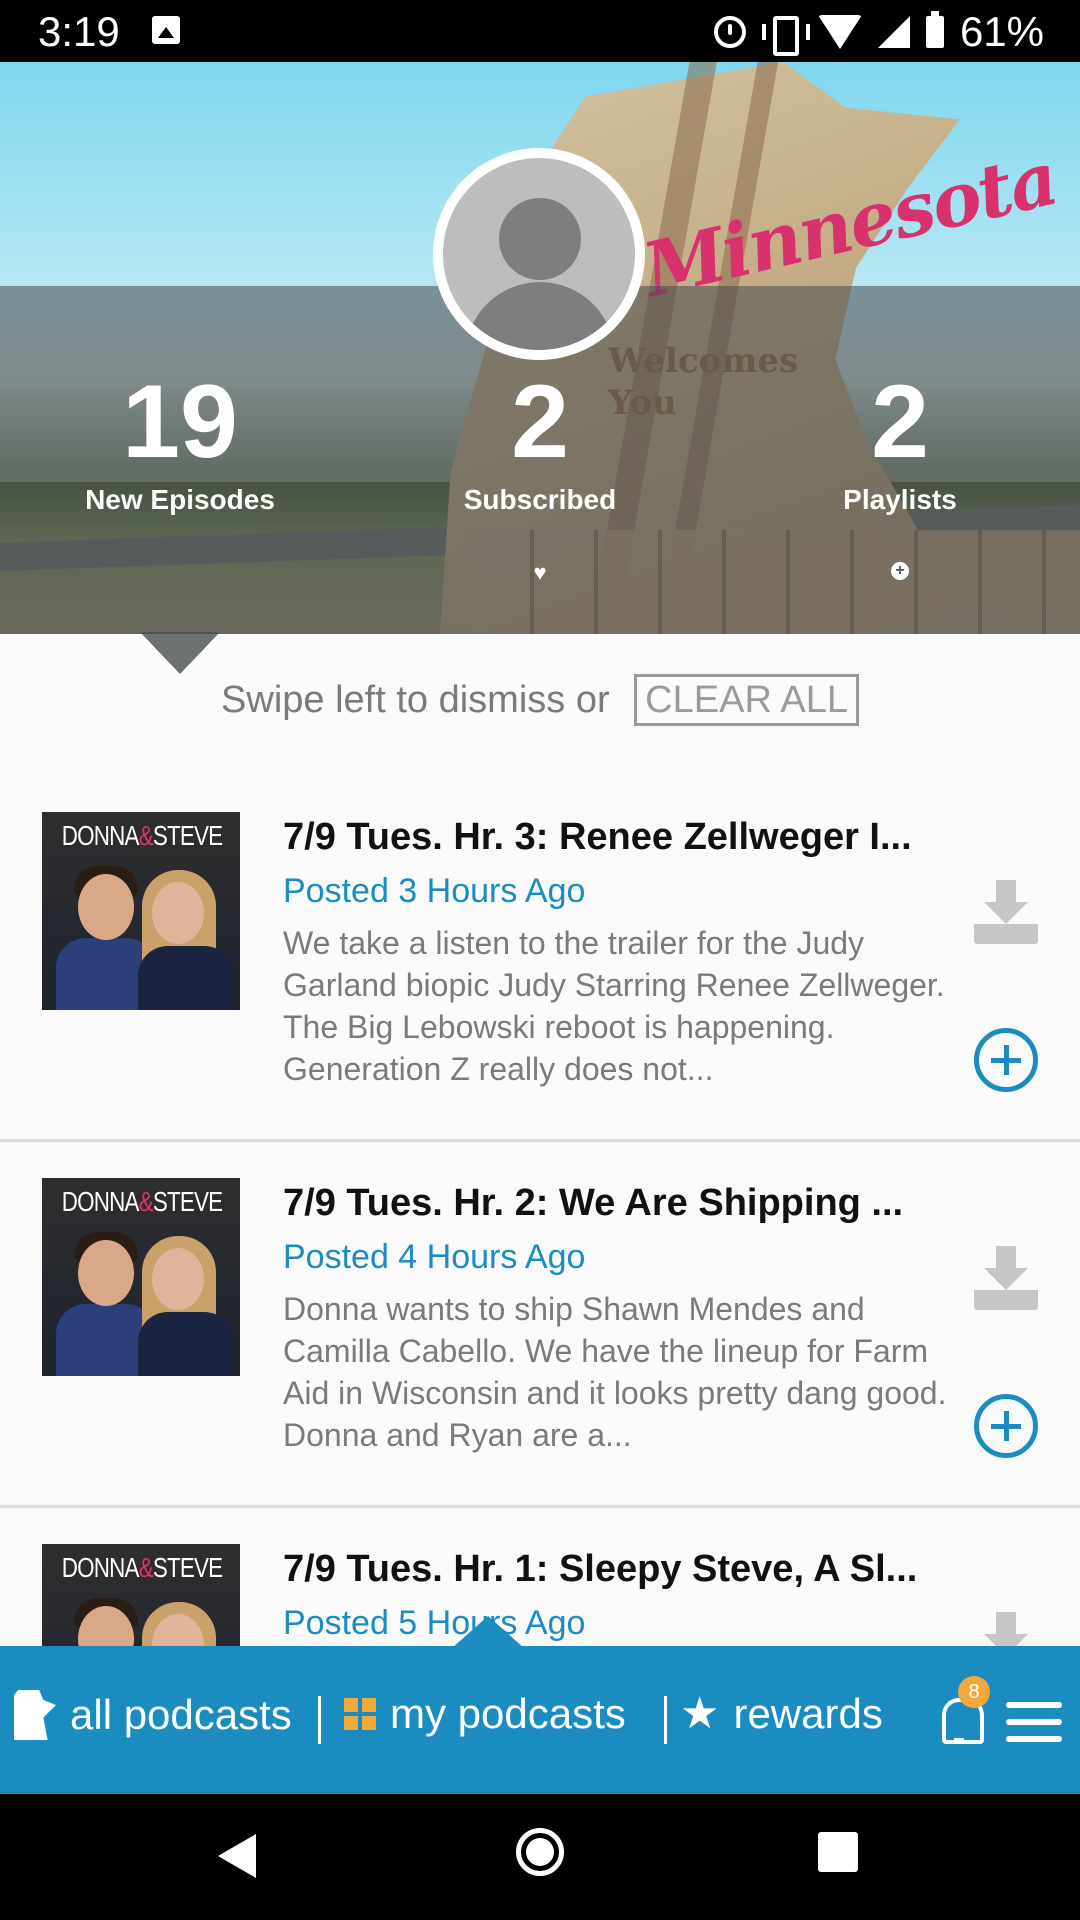 The image size is (1080, 1920). What do you see at coordinates (540, 1852) in the screenshot?
I see `home-icon` at bounding box center [540, 1852].